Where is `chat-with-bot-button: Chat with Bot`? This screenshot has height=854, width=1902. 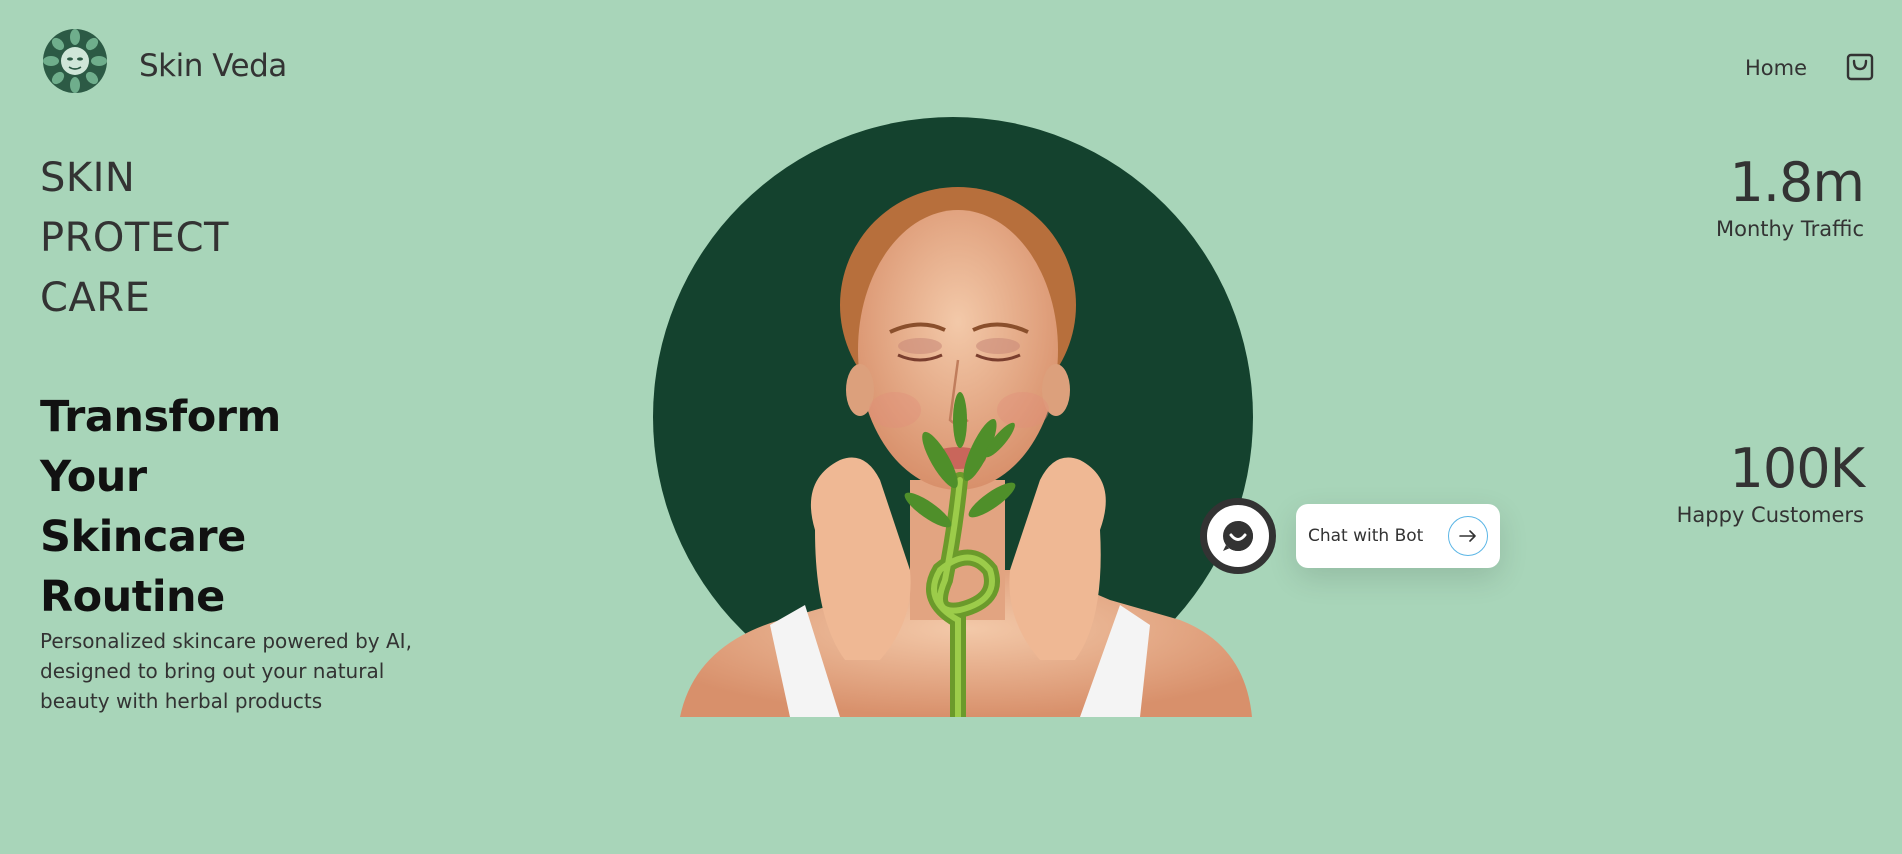
chat-with-bot-button: Chat with Bot is located at coordinates (1398, 536).